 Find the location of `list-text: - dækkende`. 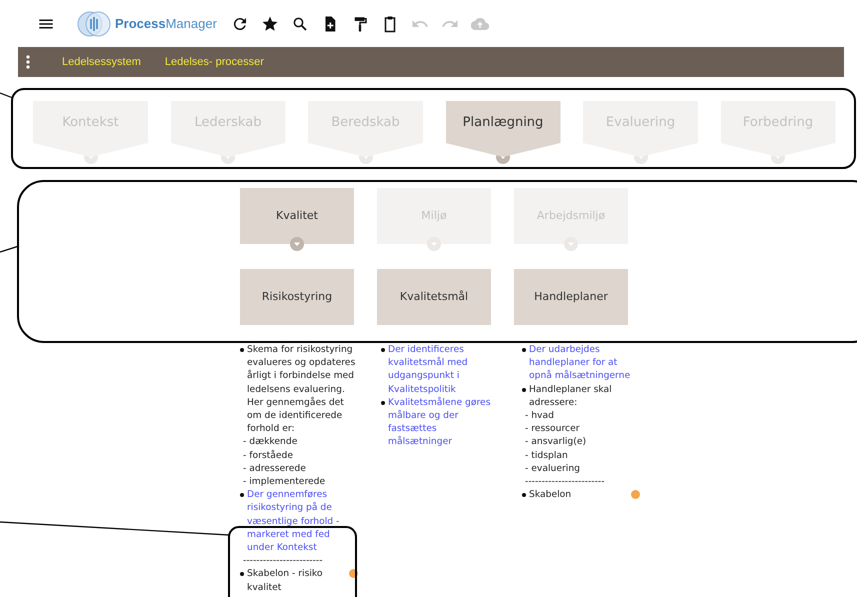

list-text: - dækkende is located at coordinates (270, 442).